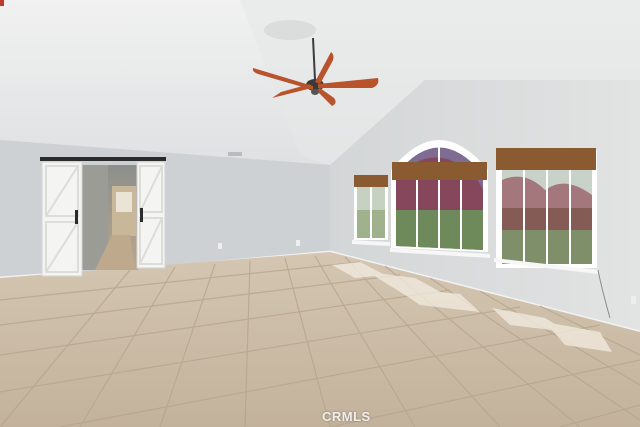  Describe the element at coordinates (235, 154) in the screenshot. I see `wall-vent` at that location.